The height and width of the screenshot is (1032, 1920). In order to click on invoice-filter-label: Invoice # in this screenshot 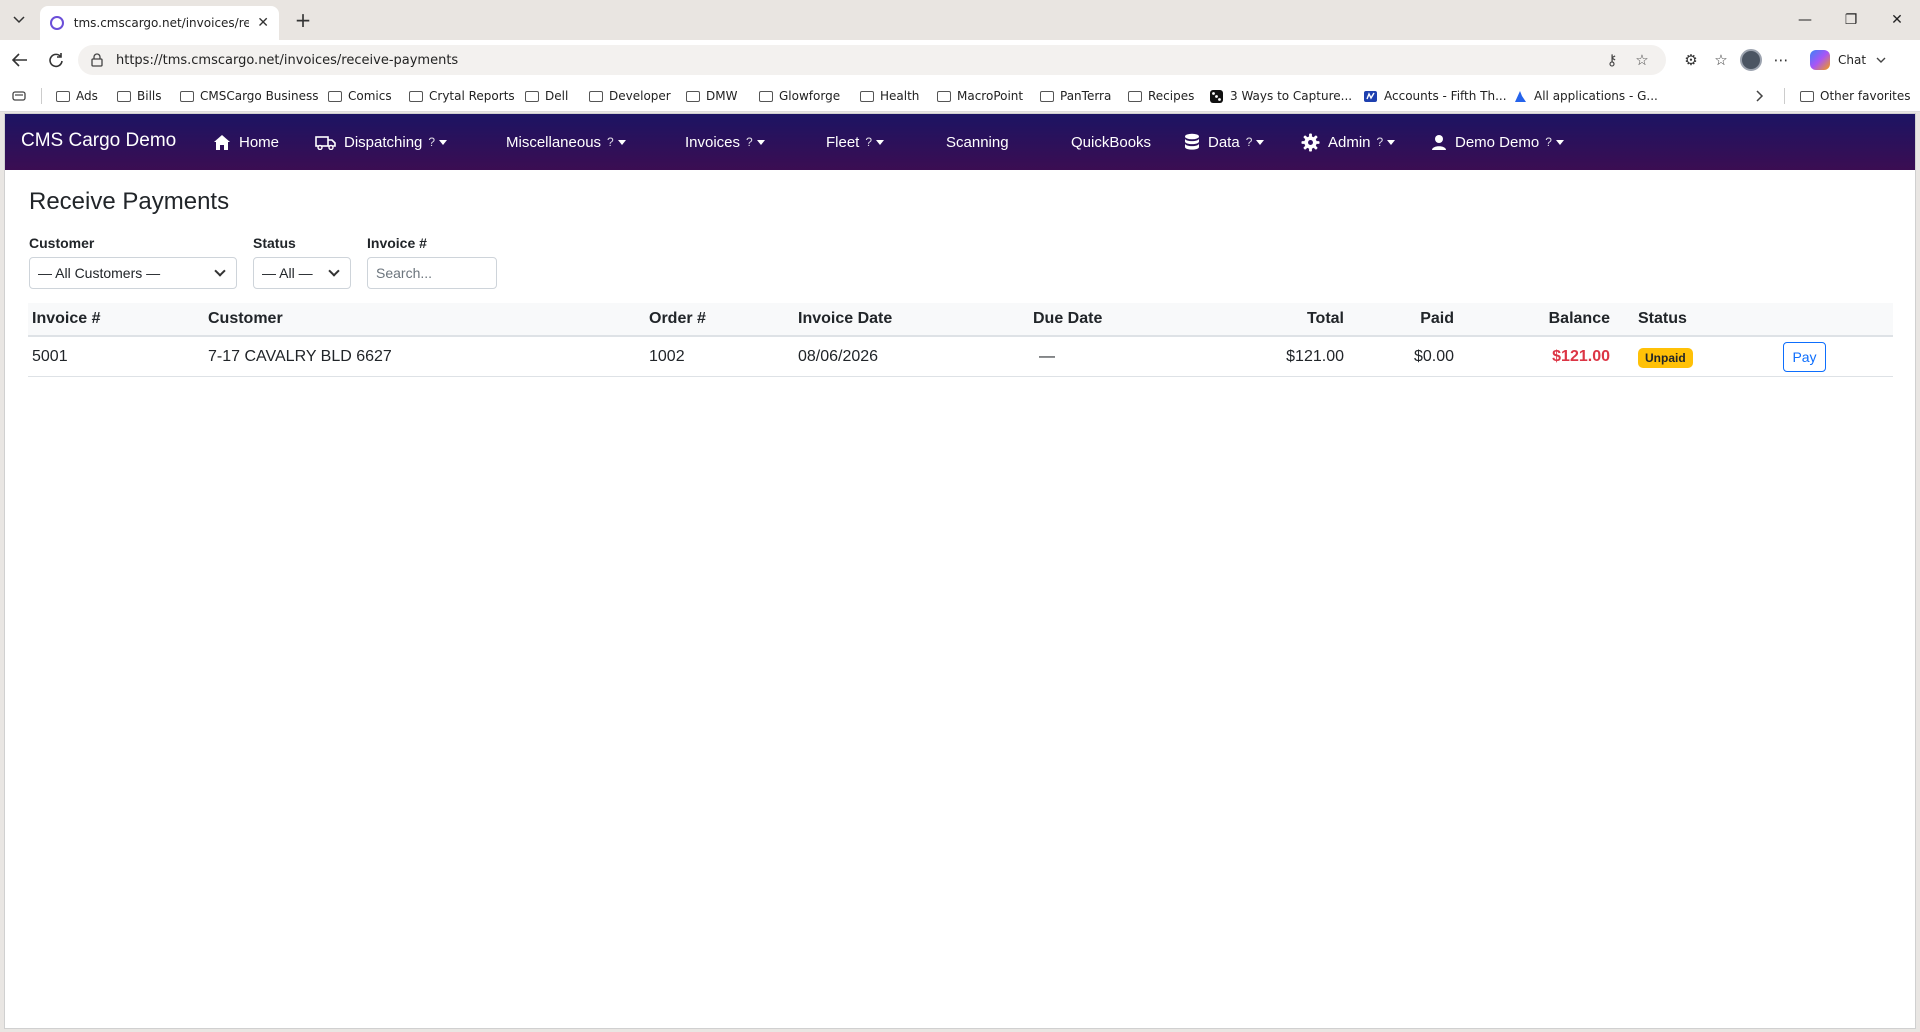, I will do `click(397, 243)`.